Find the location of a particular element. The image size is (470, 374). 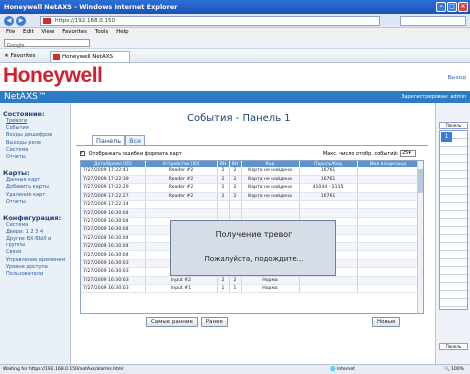

earlier-button: Ранее is located at coordinates (214, 322).